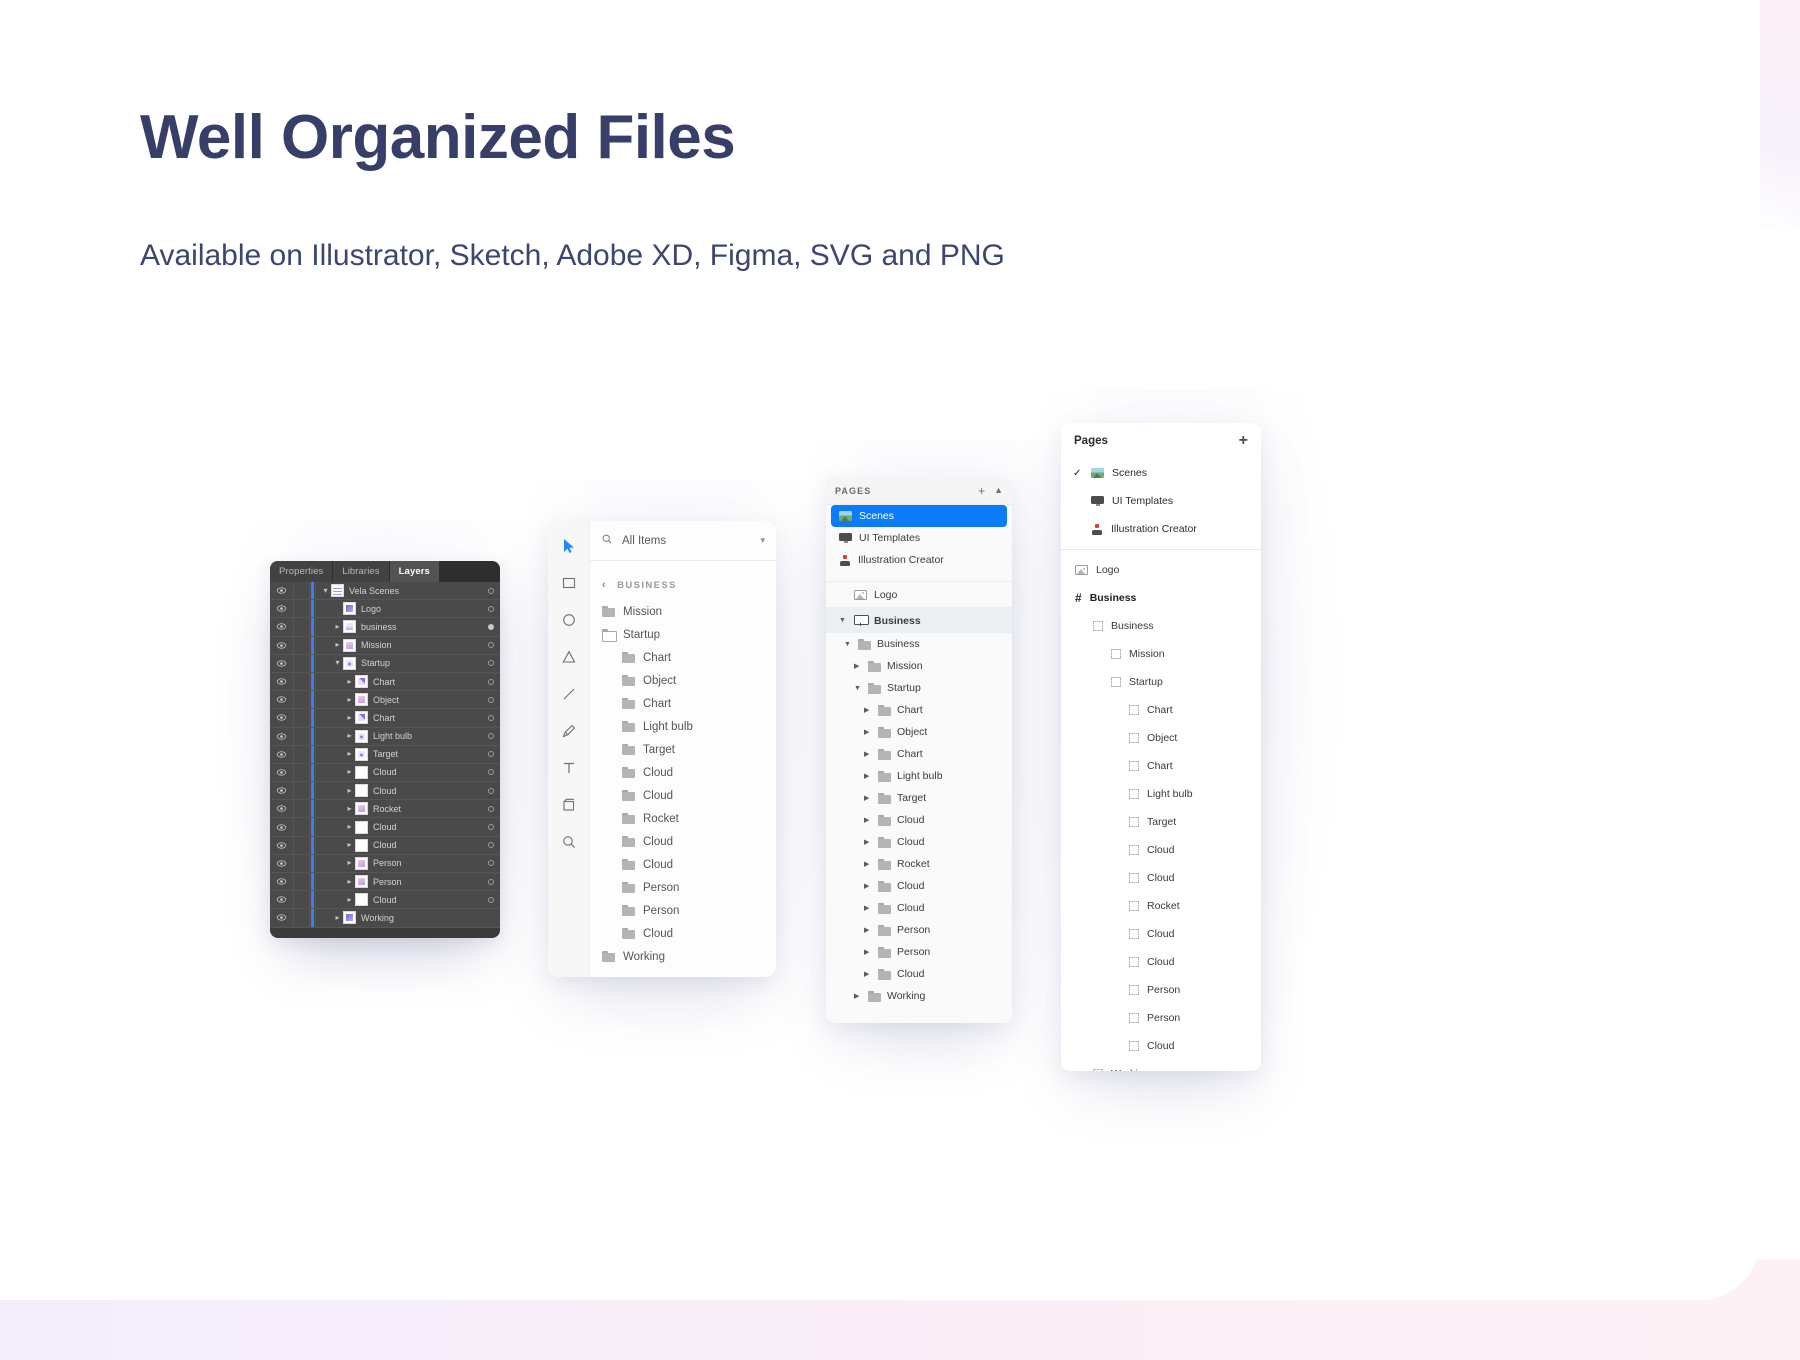  Describe the element at coordinates (919, 620) in the screenshot. I see `xd-section-item: ▼ Business` at that location.